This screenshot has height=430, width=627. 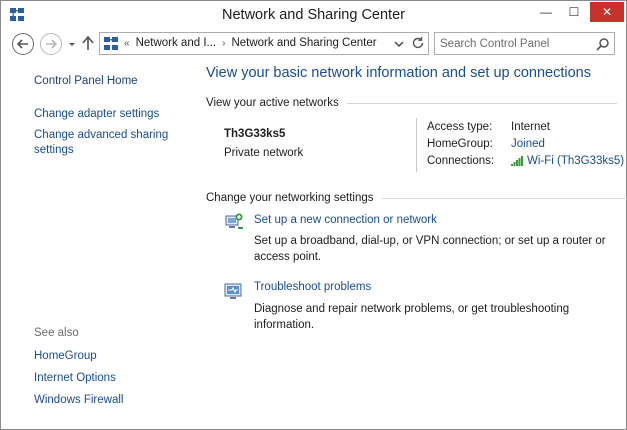 I want to click on setup-new-connection-link: Set up a new connection or network, so click(x=345, y=220).